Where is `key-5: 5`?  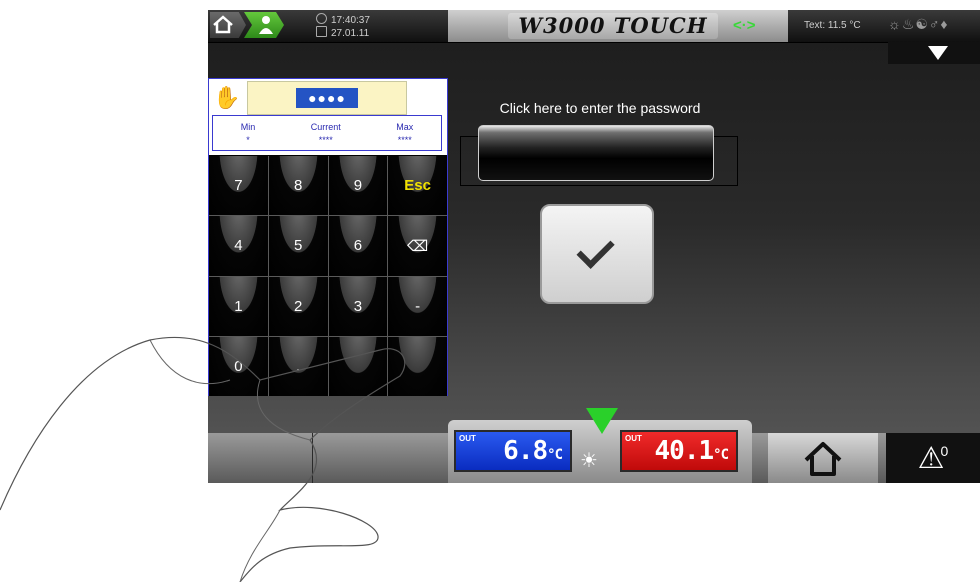
key-5: 5 is located at coordinates (298, 246).